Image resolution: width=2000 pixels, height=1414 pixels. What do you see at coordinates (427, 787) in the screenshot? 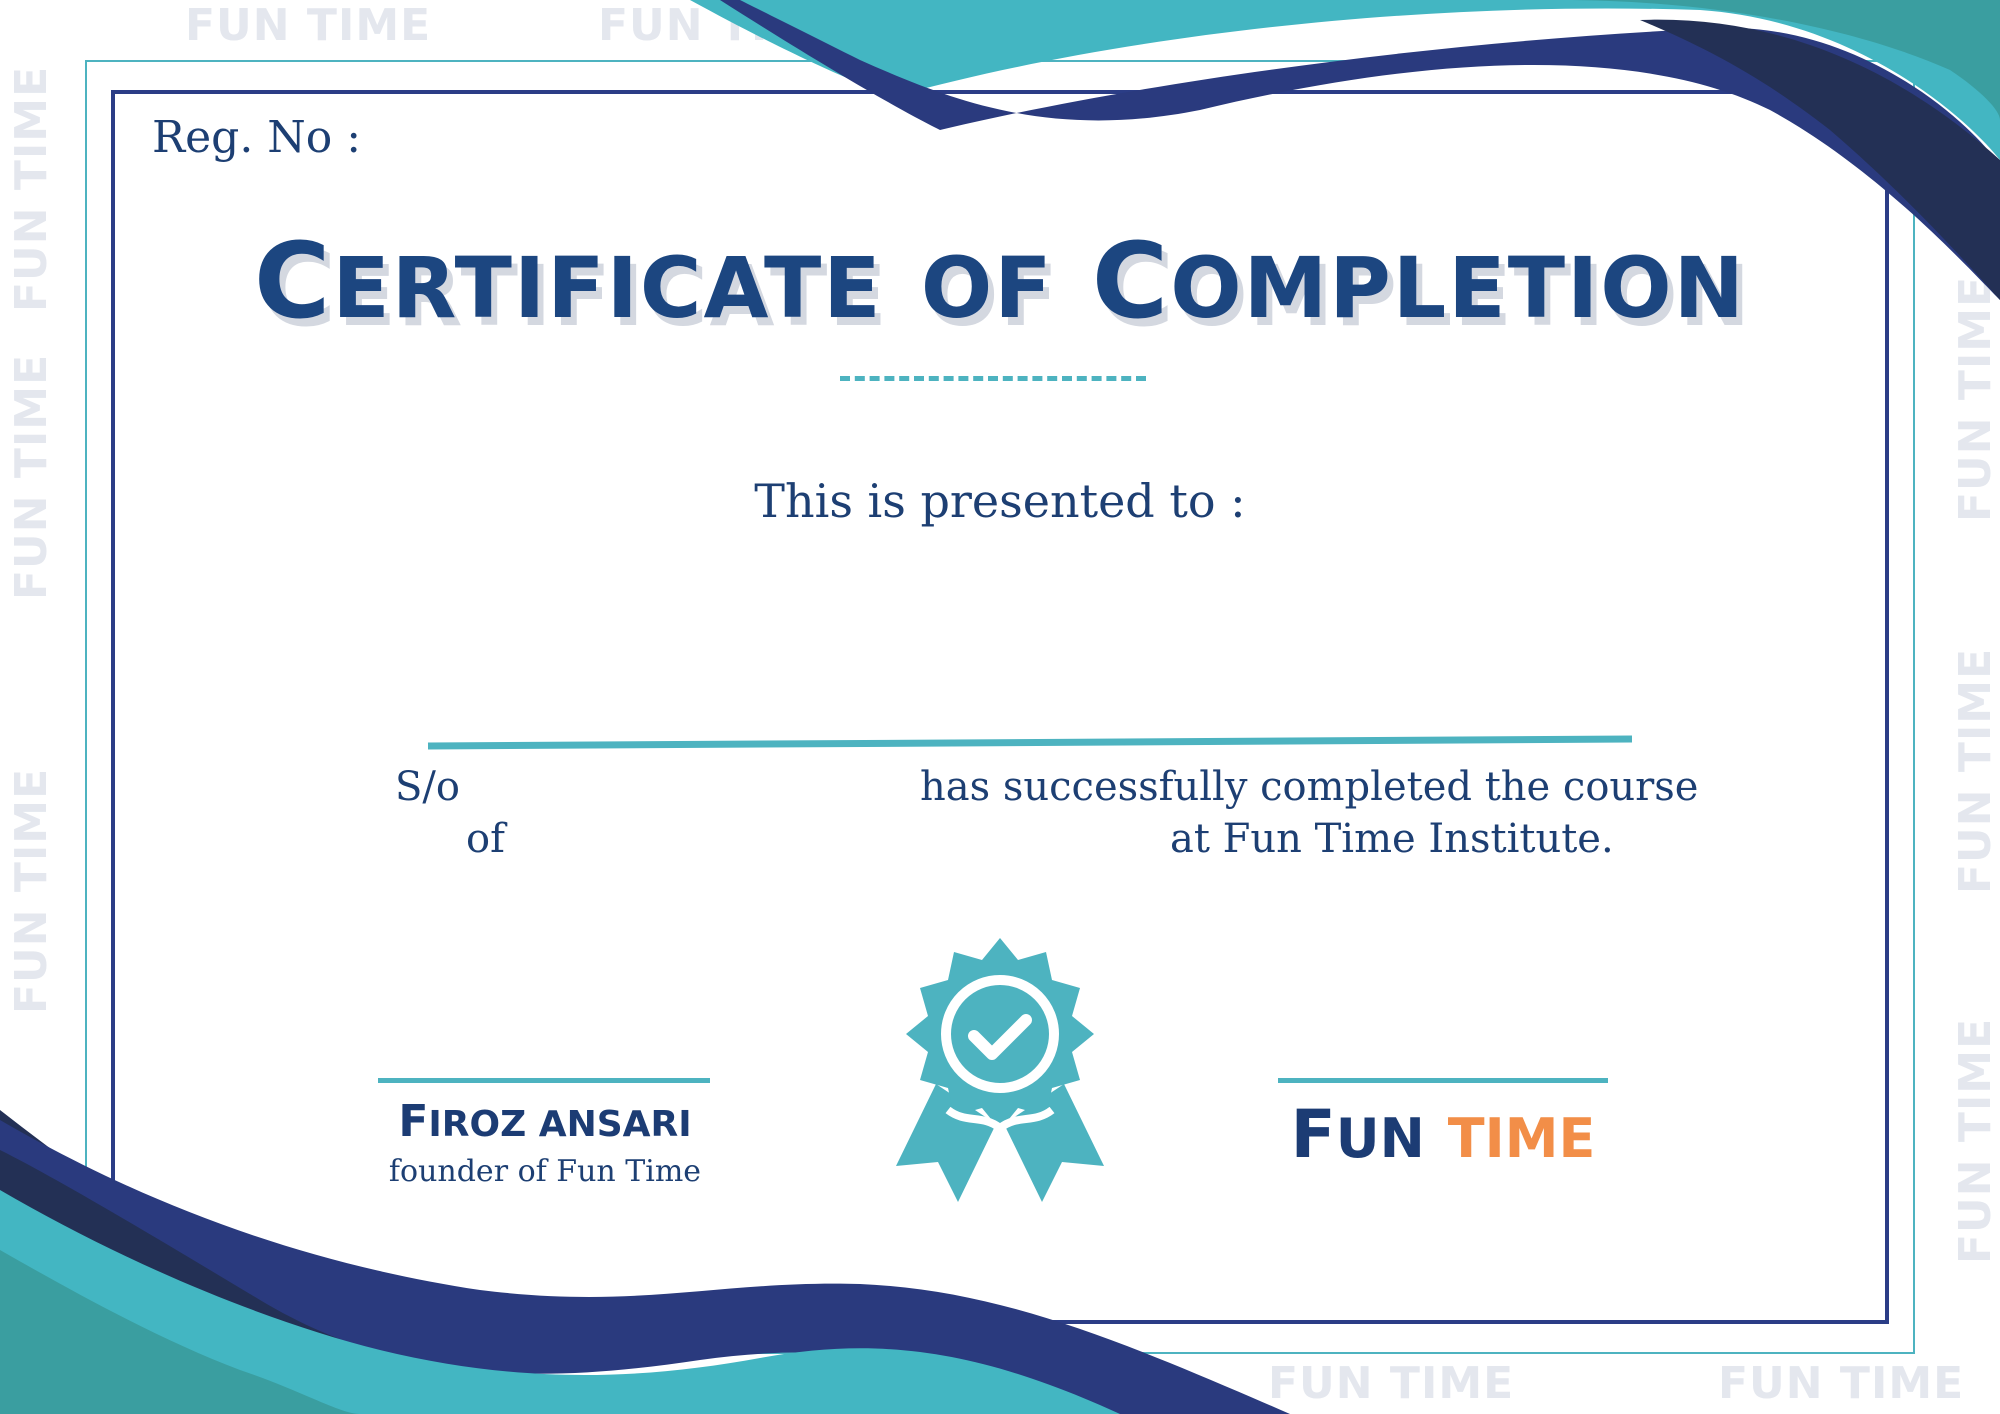
I see `son-of-label: S/o` at bounding box center [427, 787].